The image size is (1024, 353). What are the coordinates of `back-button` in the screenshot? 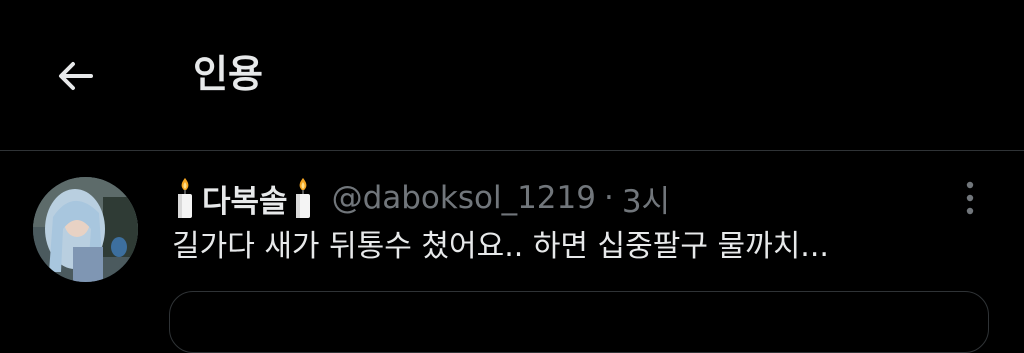 It's located at (75, 76).